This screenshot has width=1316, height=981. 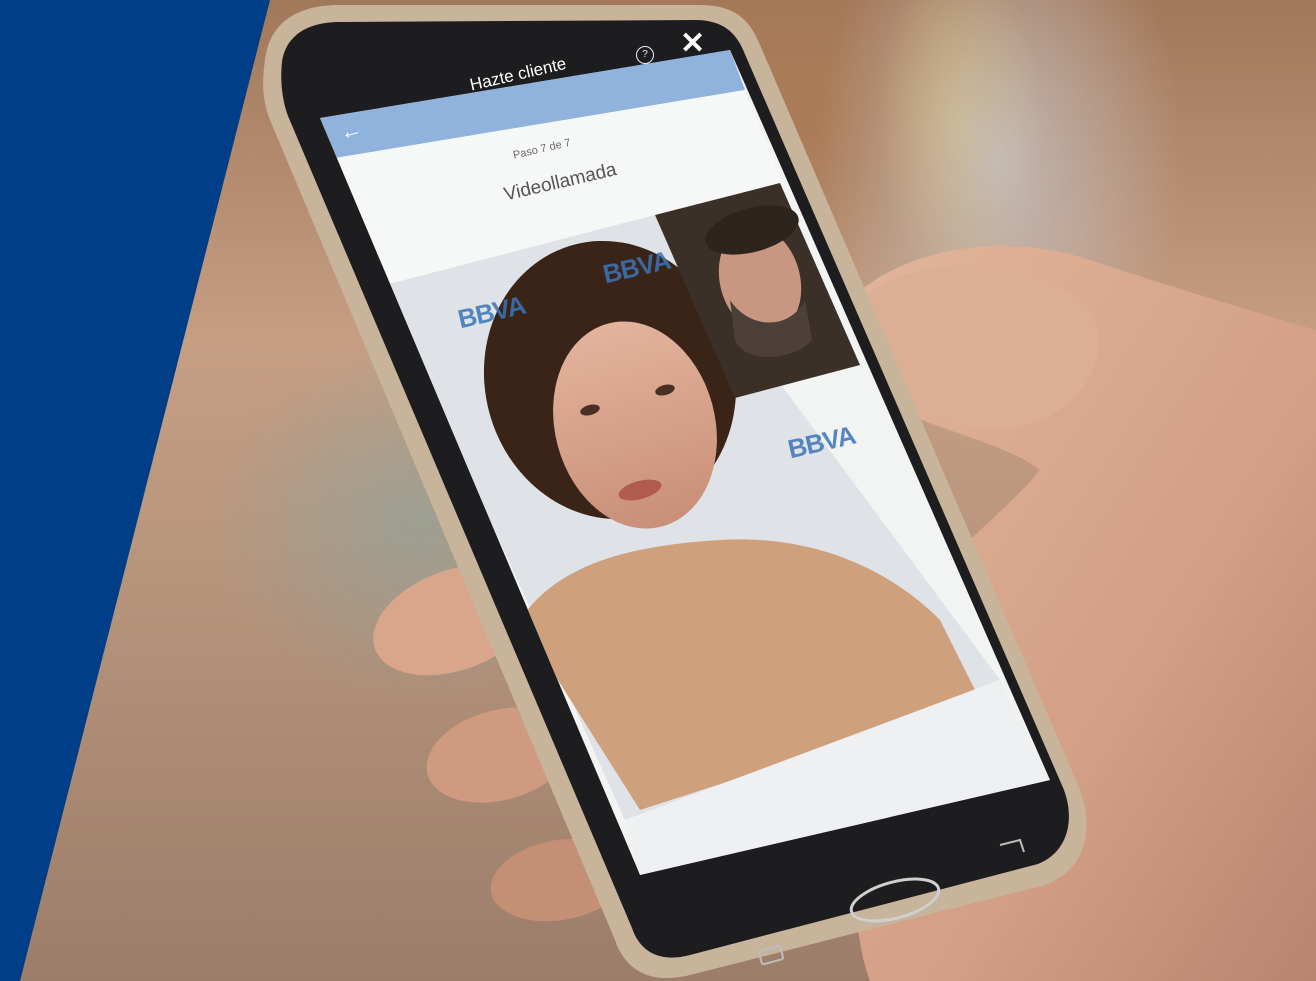 I want to click on help-icon: ?, so click(x=645, y=55).